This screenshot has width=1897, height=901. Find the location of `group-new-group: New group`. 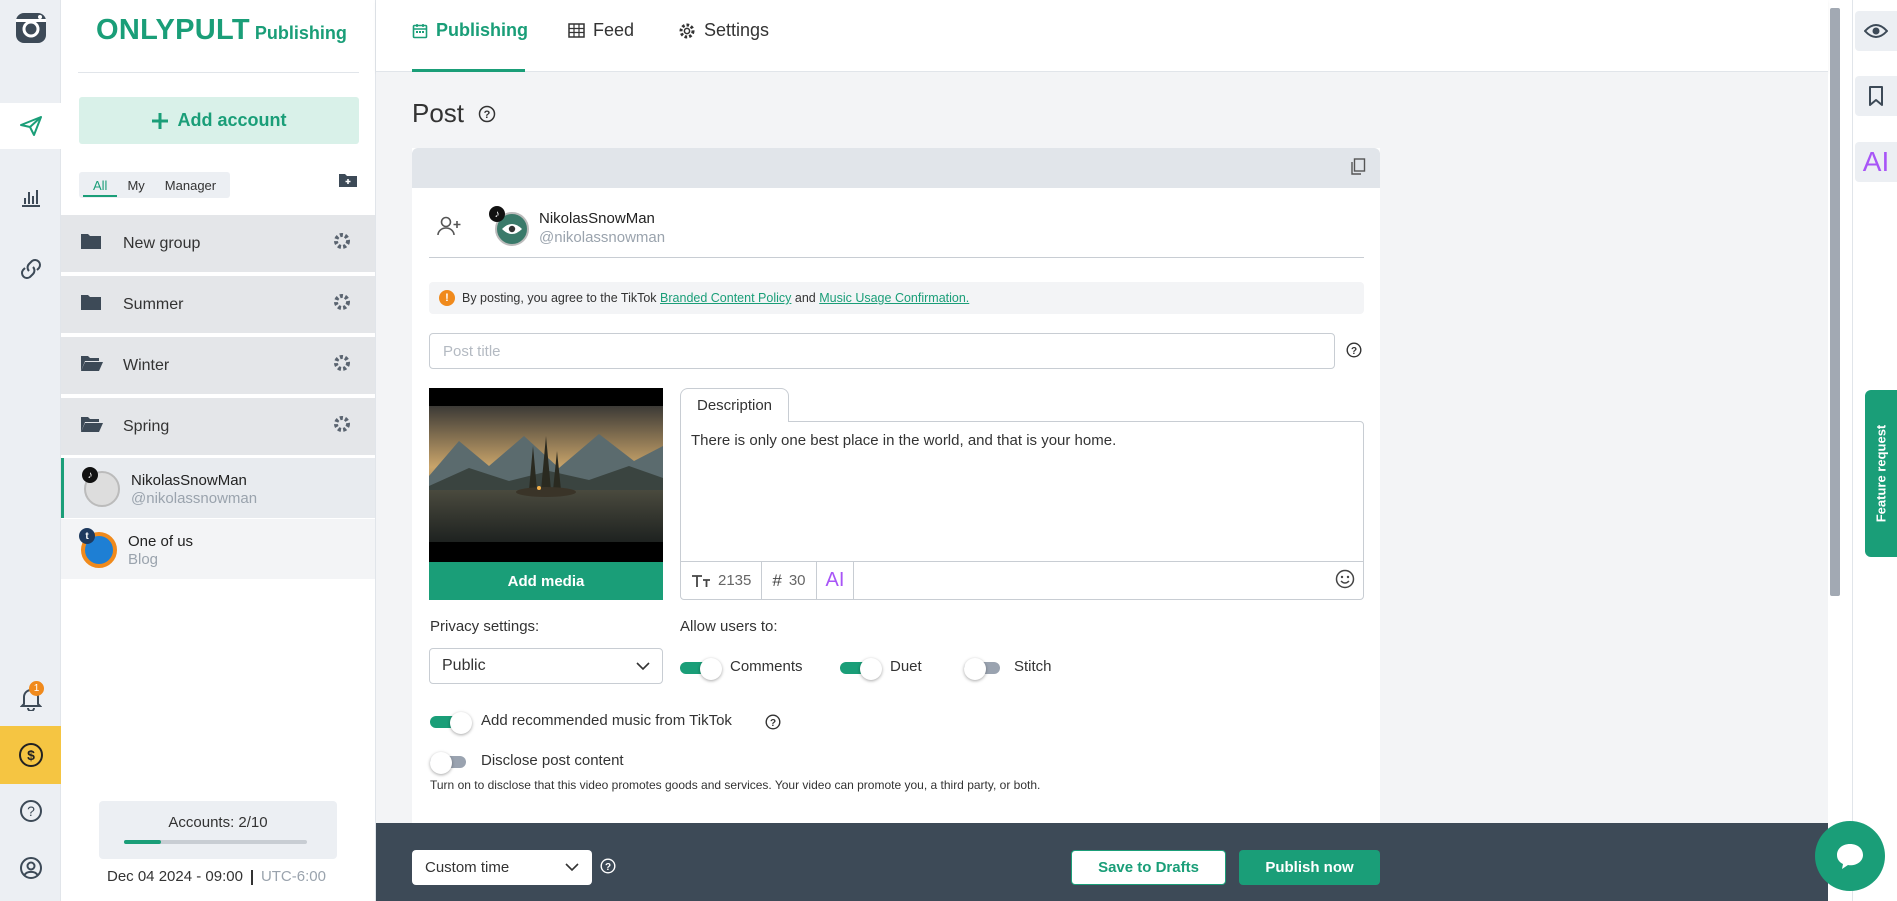

group-new-group: New group is located at coordinates (218, 244).